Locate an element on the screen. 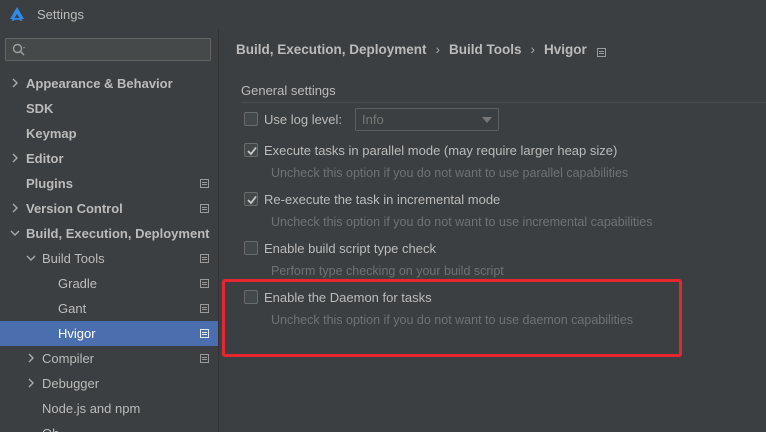 The width and height of the screenshot is (766, 432). option-row: Enable build script type check is located at coordinates (340, 248).